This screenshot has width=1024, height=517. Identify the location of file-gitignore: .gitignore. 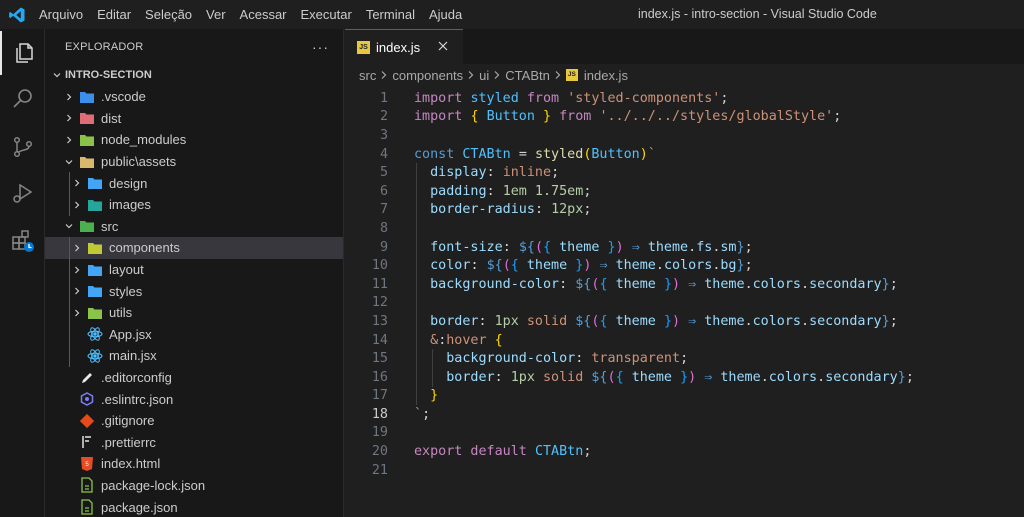
(194, 421).